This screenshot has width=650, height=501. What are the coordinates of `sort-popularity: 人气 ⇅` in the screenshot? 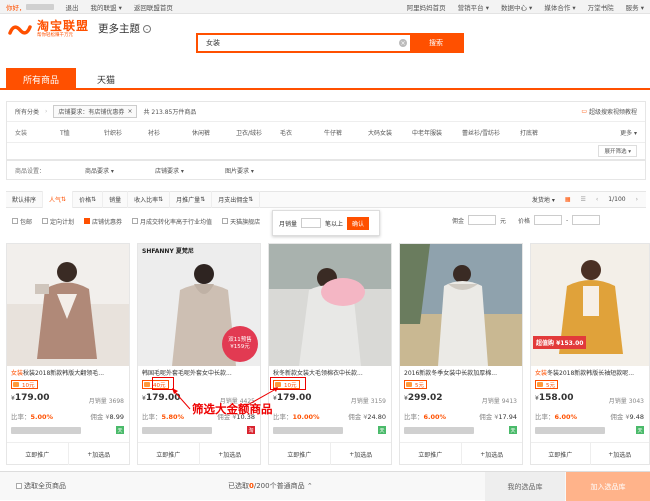 It's located at (58, 199).